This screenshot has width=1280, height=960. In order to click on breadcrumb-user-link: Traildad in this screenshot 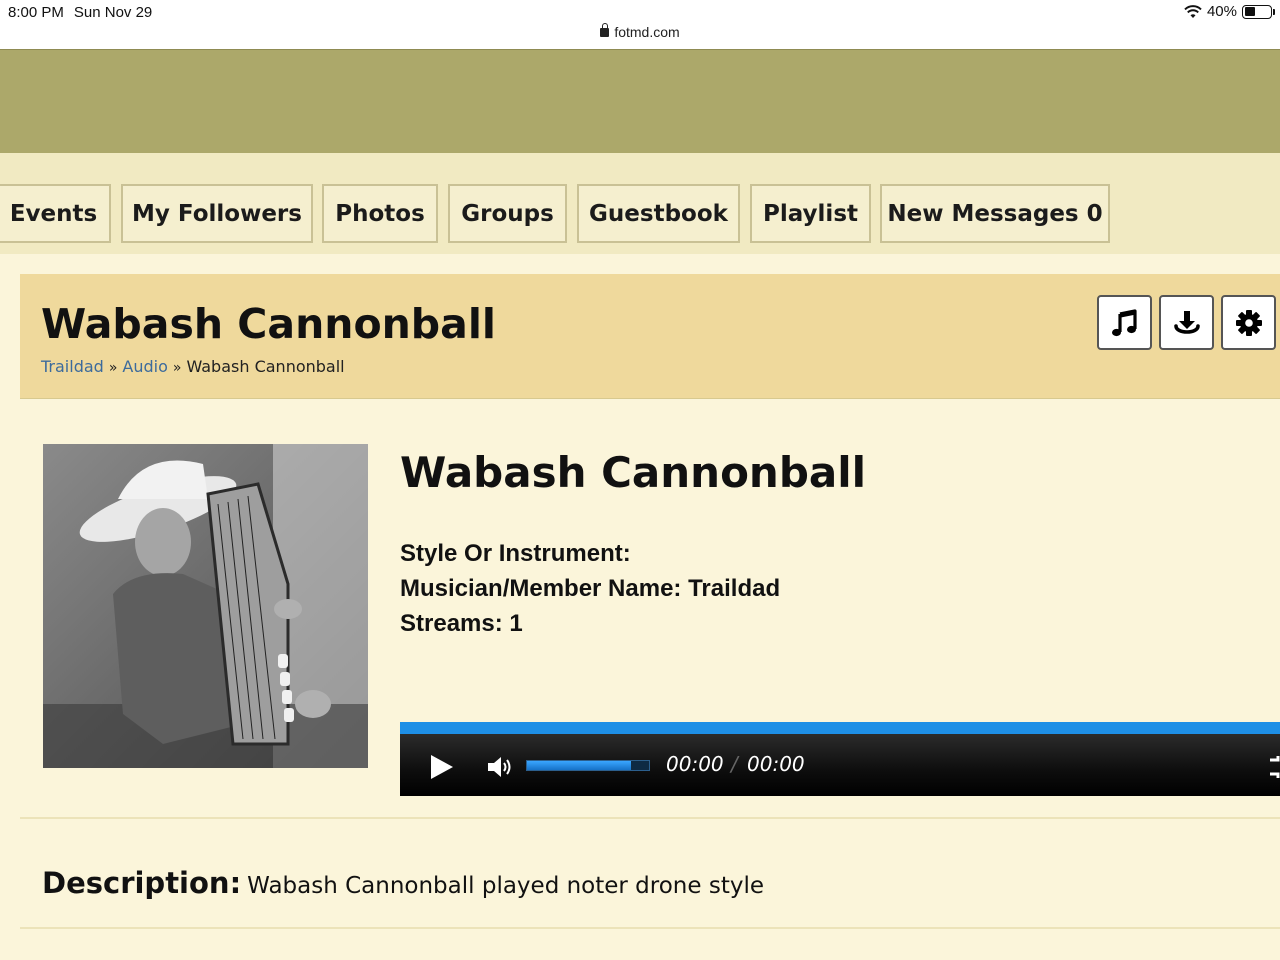, I will do `click(72, 366)`.